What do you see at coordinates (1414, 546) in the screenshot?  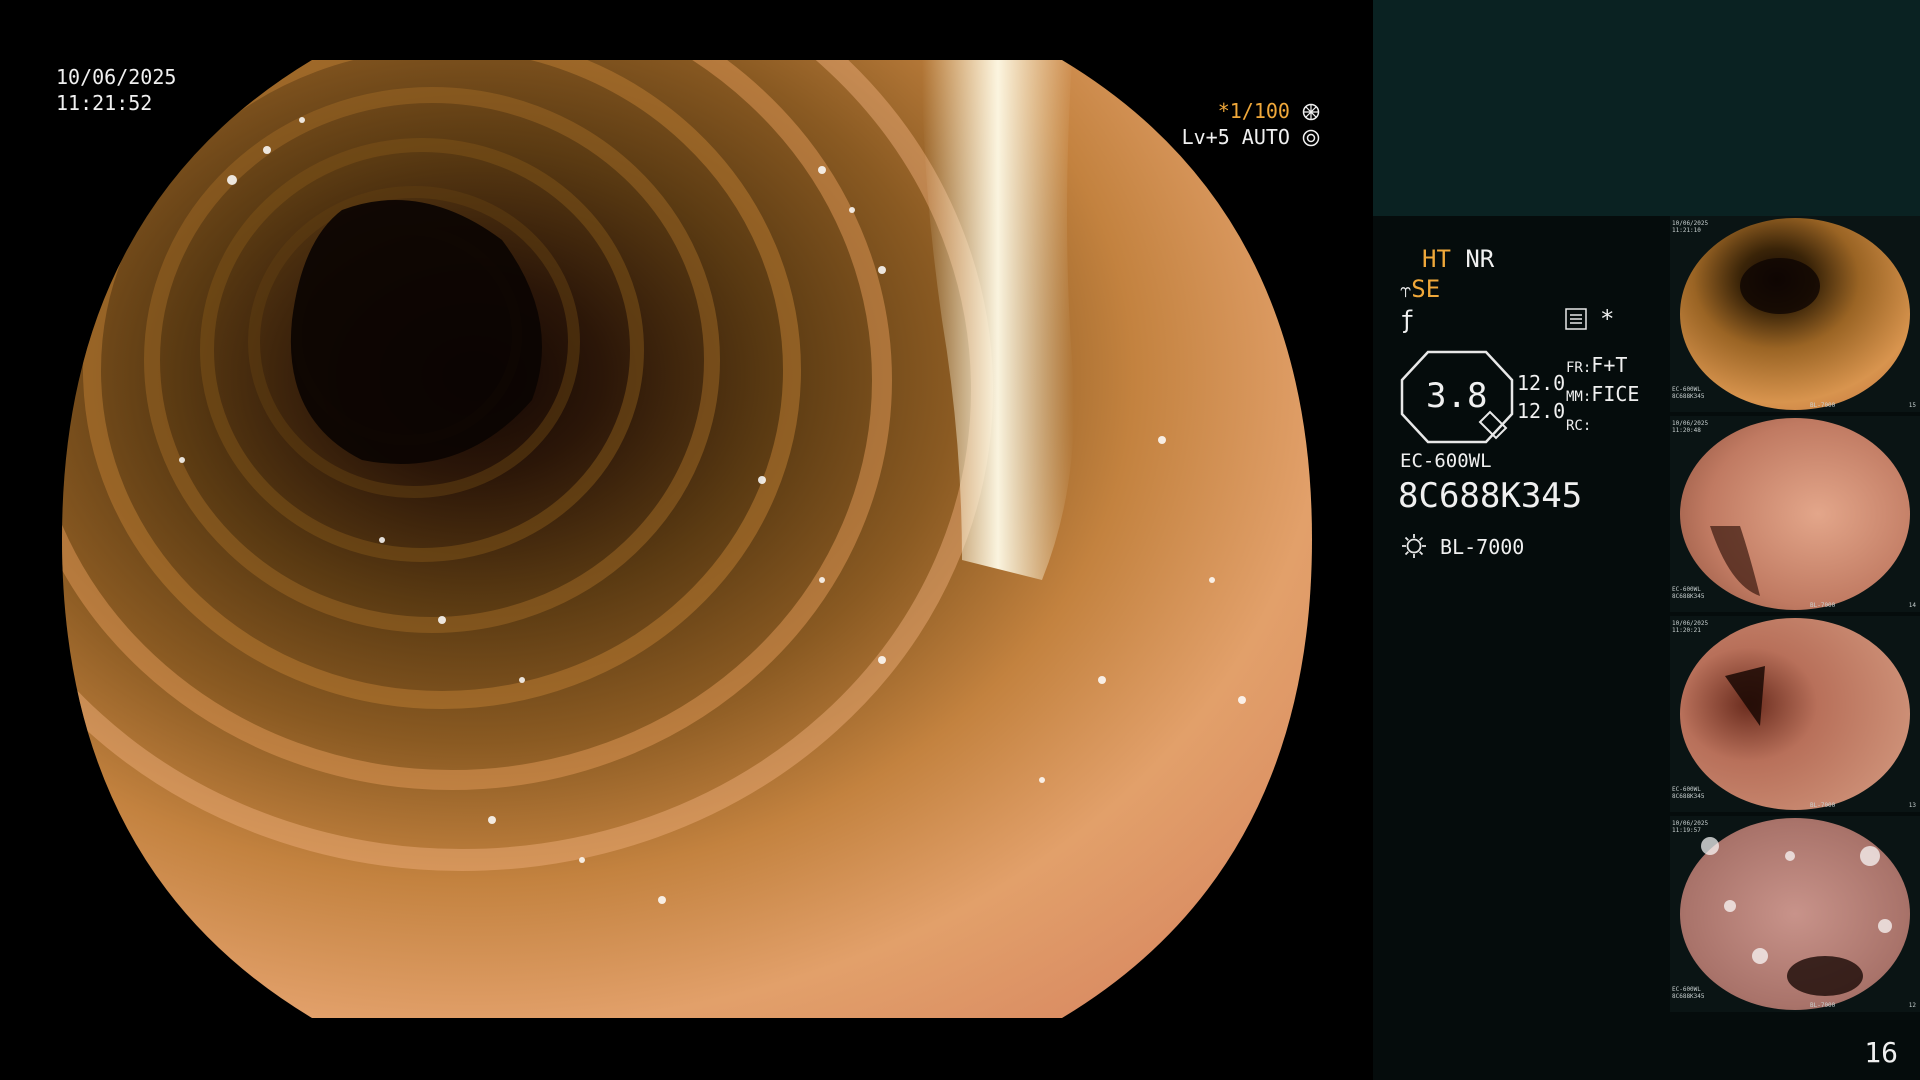 I see `lamp-icon` at bounding box center [1414, 546].